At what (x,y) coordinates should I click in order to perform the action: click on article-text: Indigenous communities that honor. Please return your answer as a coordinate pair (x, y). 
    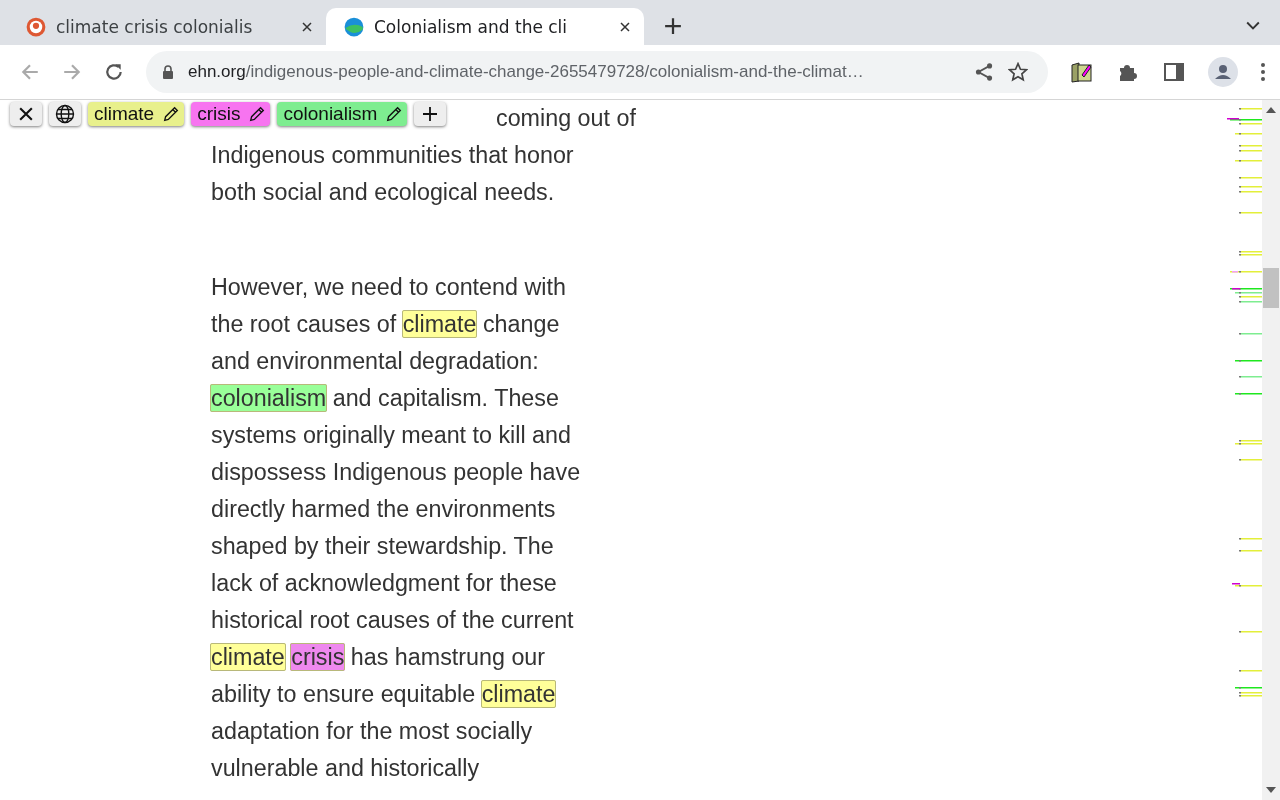
    Looking at the image, I should click on (392, 155).